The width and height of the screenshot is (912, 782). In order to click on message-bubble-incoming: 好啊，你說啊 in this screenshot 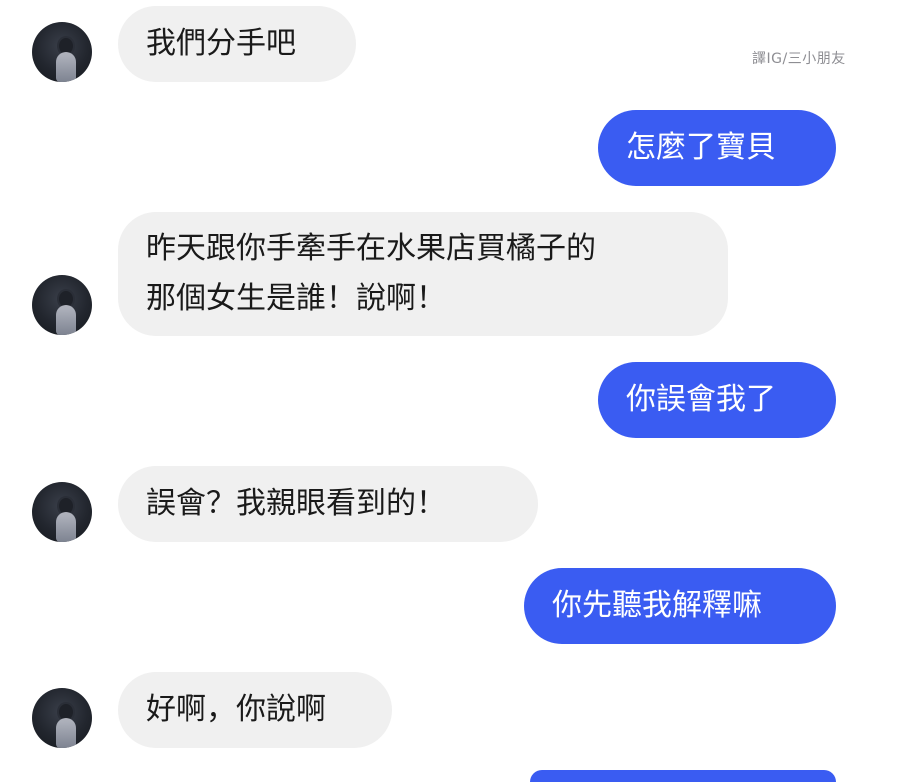, I will do `click(255, 710)`.